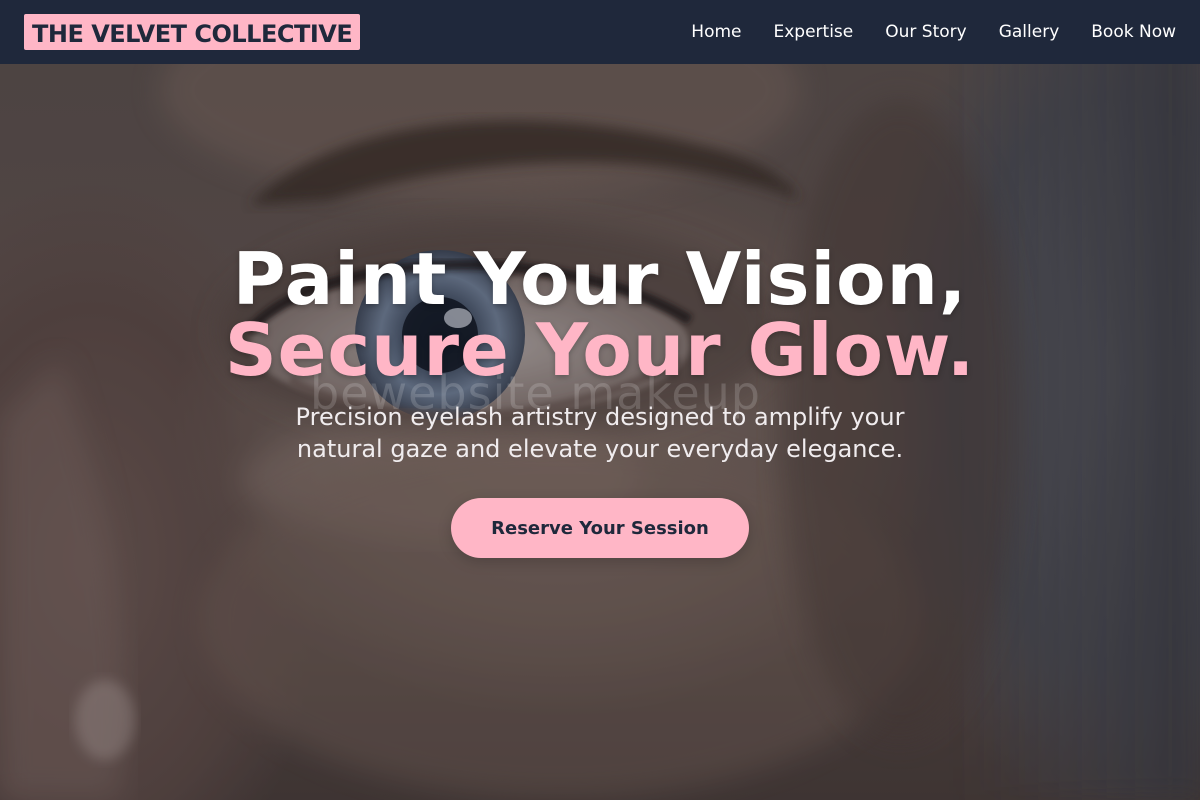 The image size is (1200, 800). What do you see at coordinates (925, 32) in the screenshot?
I see `nav-link-our-story: Our Story` at bounding box center [925, 32].